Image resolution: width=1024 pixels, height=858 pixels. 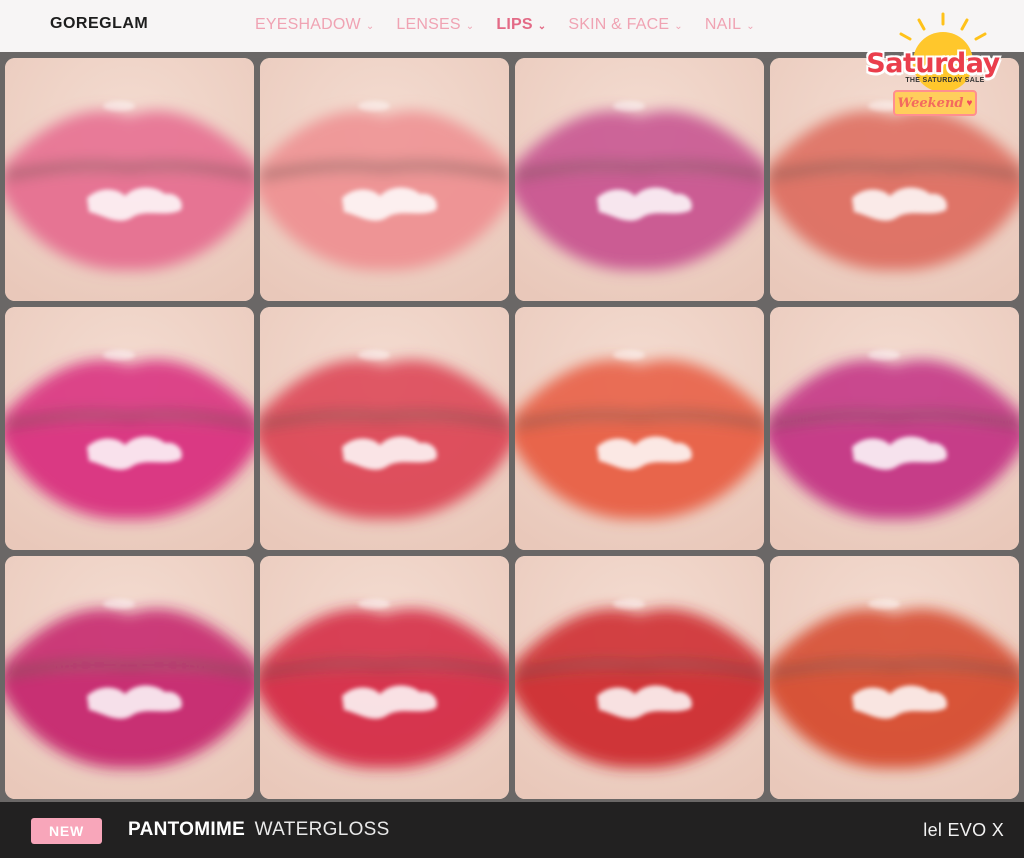 I want to click on nav-item-lenses: LENSES ⌄, so click(x=435, y=25).